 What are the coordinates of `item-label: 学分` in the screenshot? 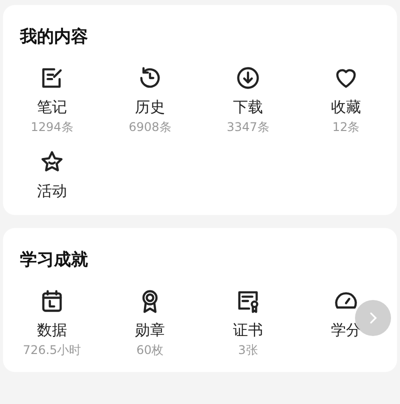 It's located at (346, 330).